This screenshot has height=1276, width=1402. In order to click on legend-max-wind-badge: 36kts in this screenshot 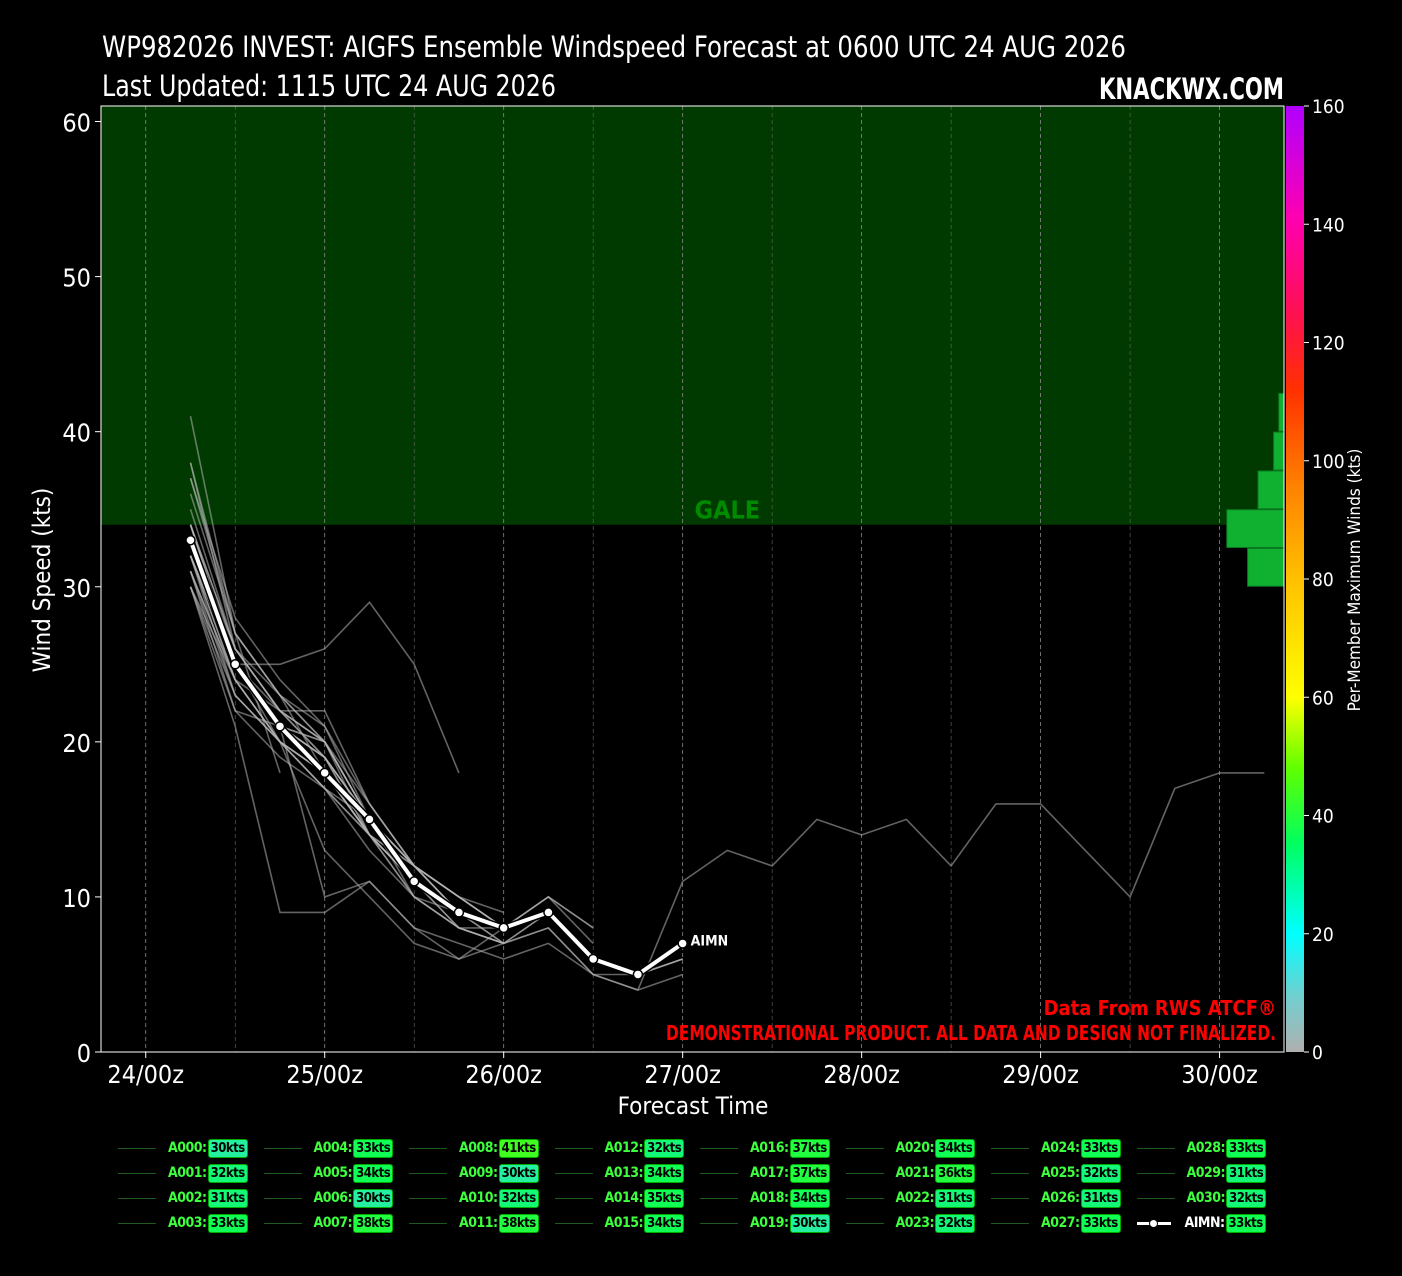, I will do `click(955, 1173)`.